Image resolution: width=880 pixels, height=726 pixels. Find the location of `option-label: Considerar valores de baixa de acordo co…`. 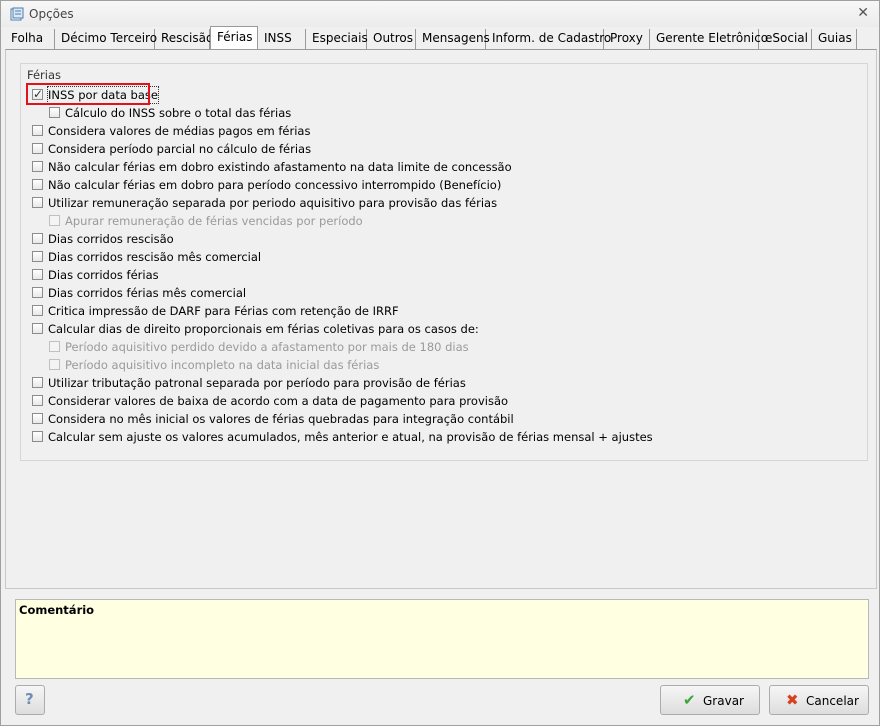

option-label: Considerar valores de baixa de acordo co… is located at coordinates (278, 401).